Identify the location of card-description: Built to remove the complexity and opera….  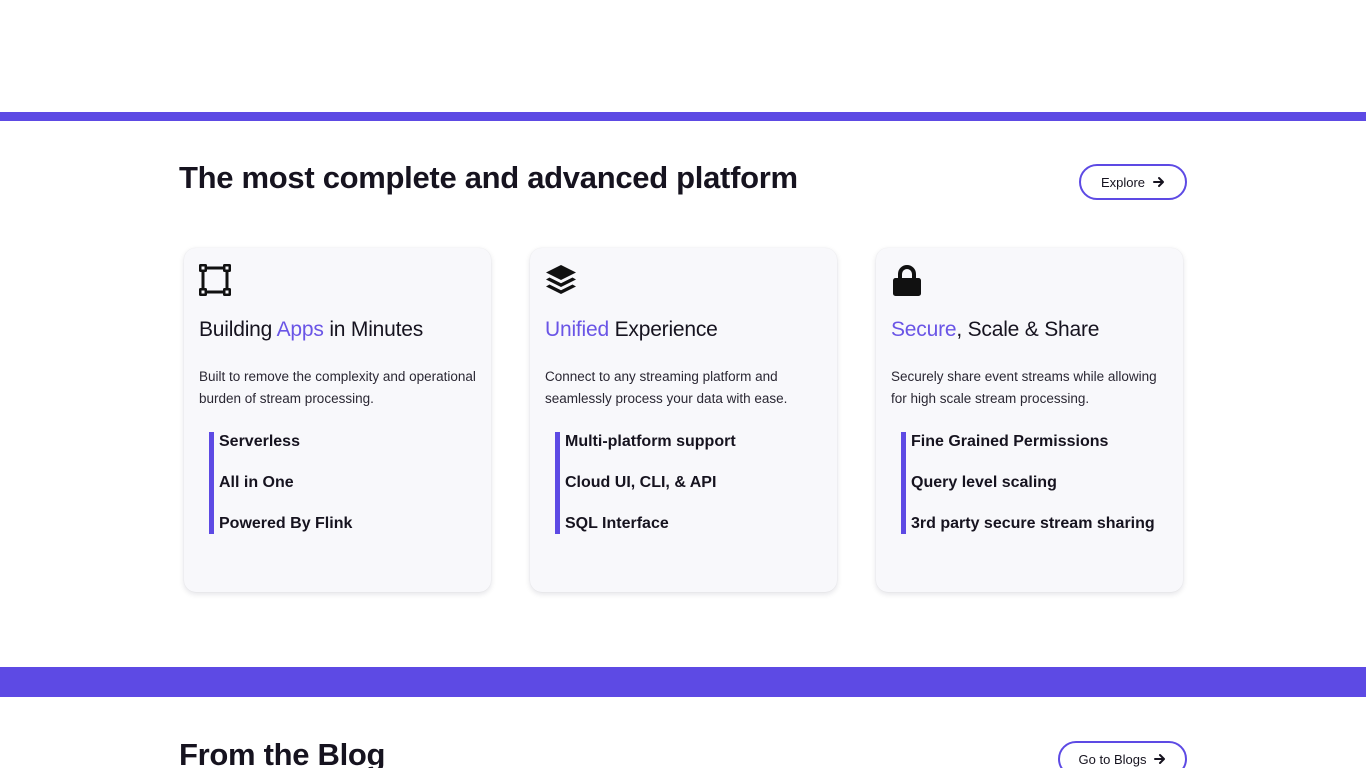
(337, 387).